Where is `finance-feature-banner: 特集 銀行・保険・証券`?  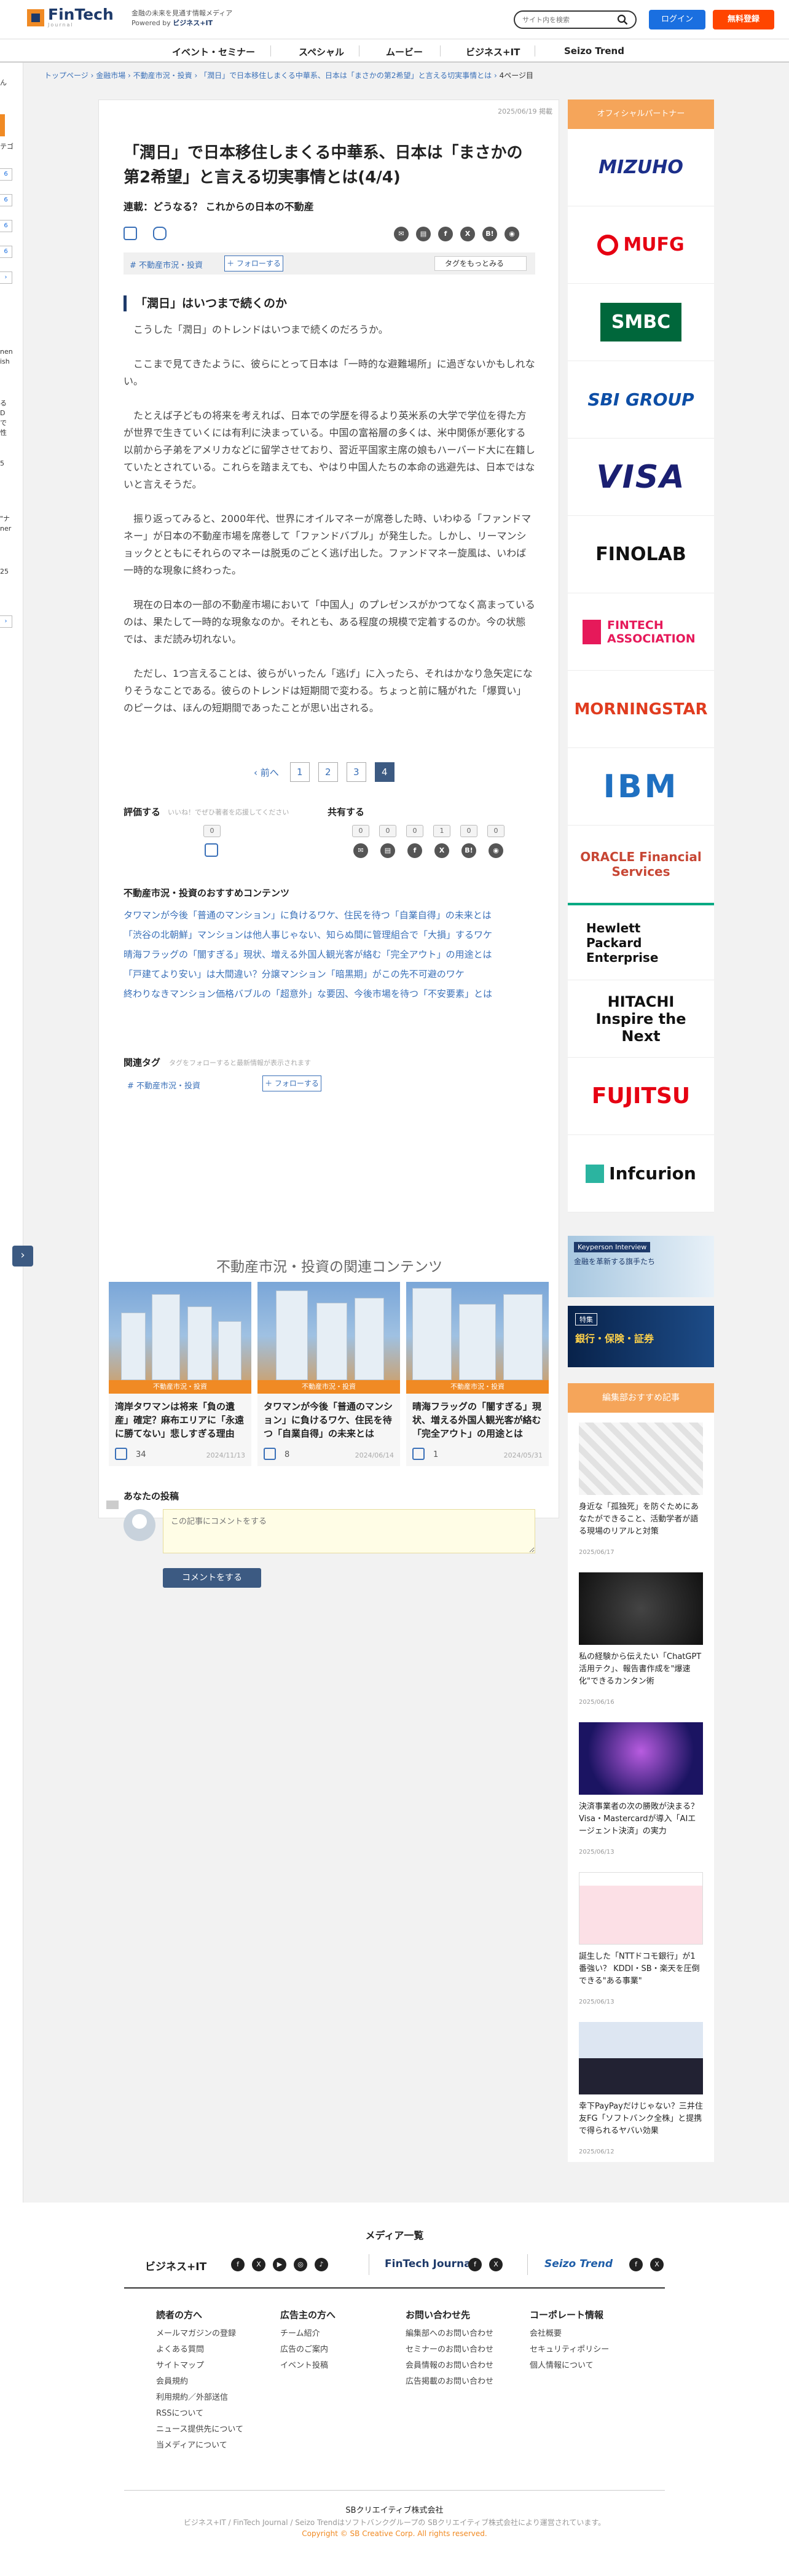
finance-feature-banner: 特集 銀行・保険・証券 is located at coordinates (641, 1336).